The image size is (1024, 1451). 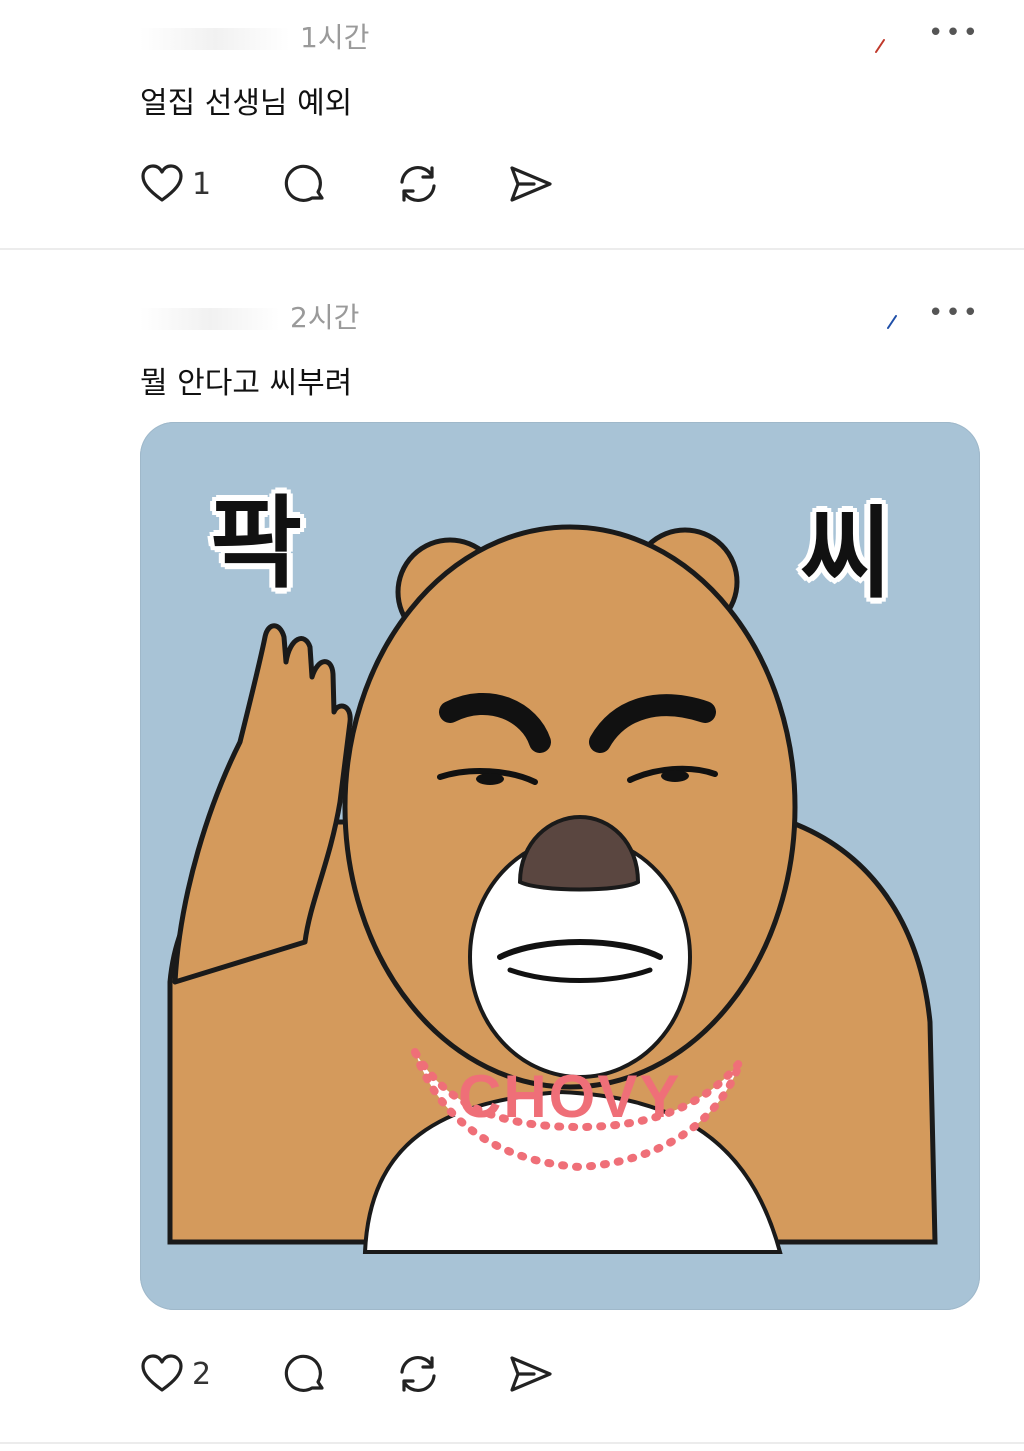 I want to click on bib-text: CHOVY, so click(x=570, y=1096).